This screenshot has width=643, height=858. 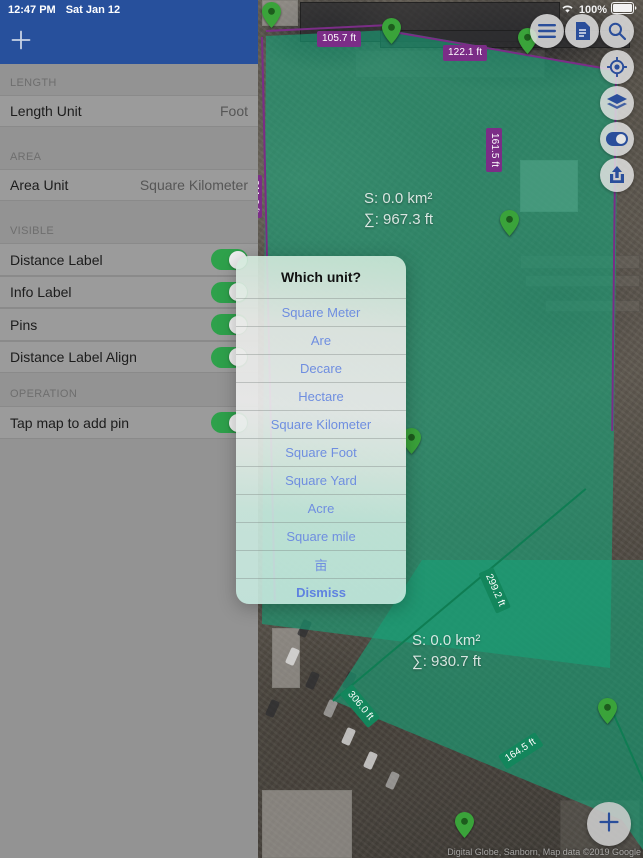 What do you see at coordinates (129, 79) in the screenshot?
I see `section-header-length: LENGTH` at bounding box center [129, 79].